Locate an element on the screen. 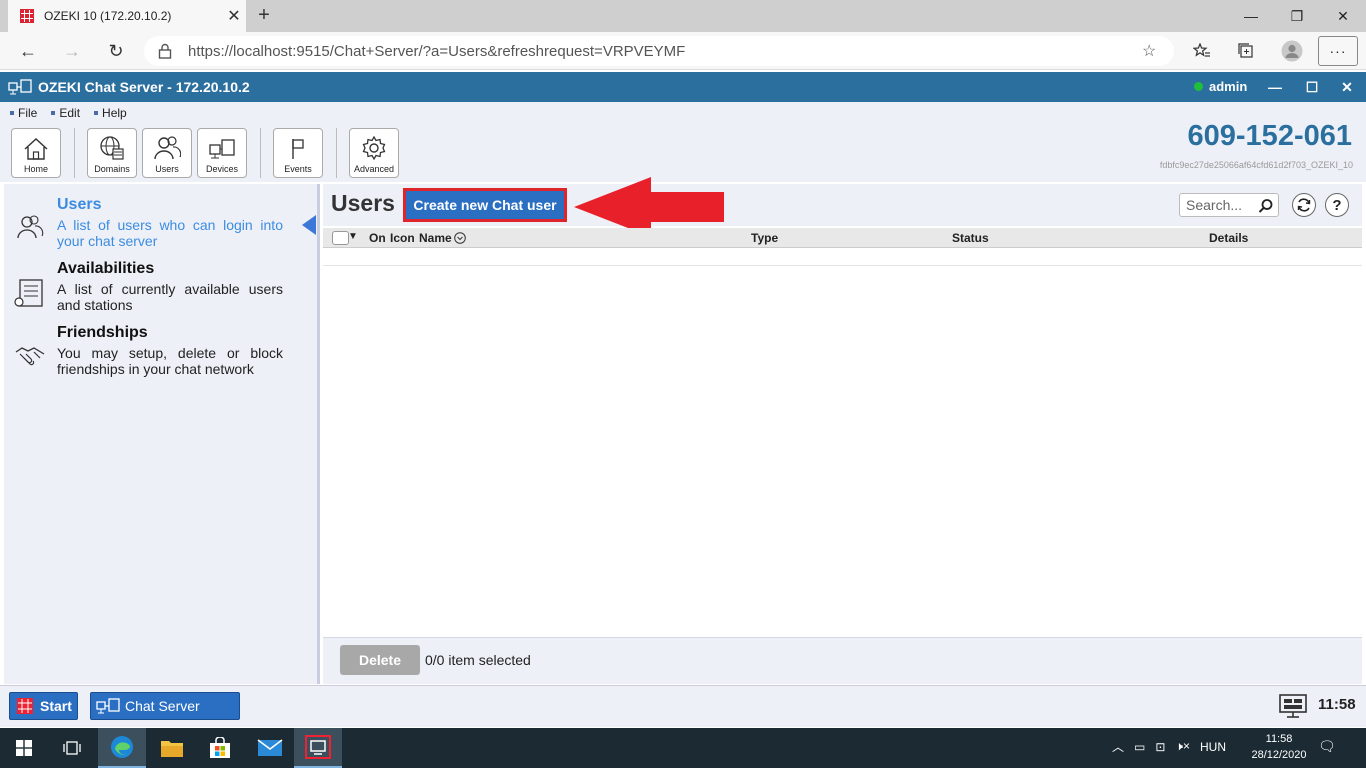 This screenshot has width=1366, height=768. back-icon: ← is located at coordinates (28, 51).